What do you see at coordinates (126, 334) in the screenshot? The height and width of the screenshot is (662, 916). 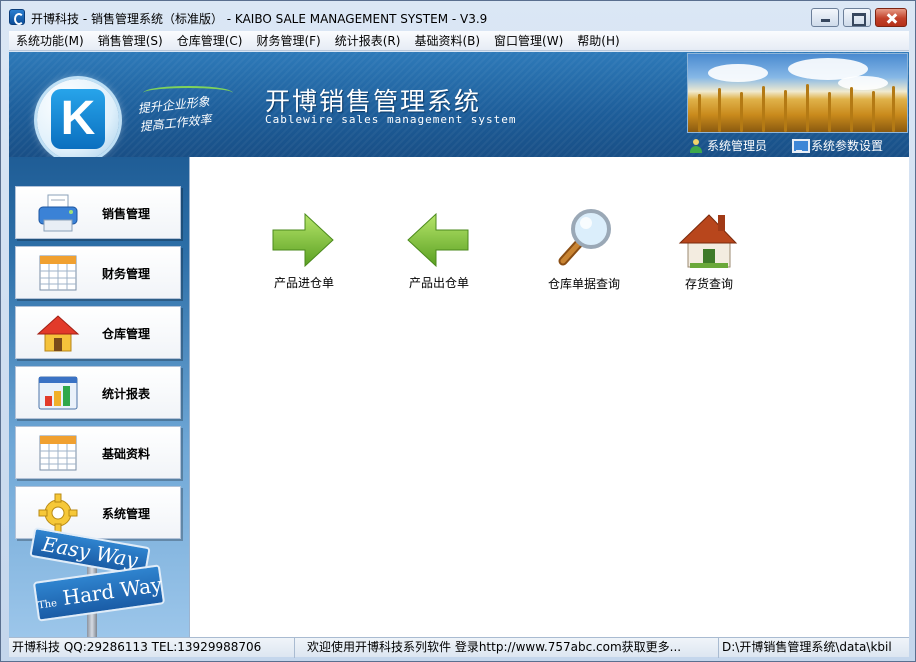 I see `sidebar-item-label: 仓库管理` at bounding box center [126, 334].